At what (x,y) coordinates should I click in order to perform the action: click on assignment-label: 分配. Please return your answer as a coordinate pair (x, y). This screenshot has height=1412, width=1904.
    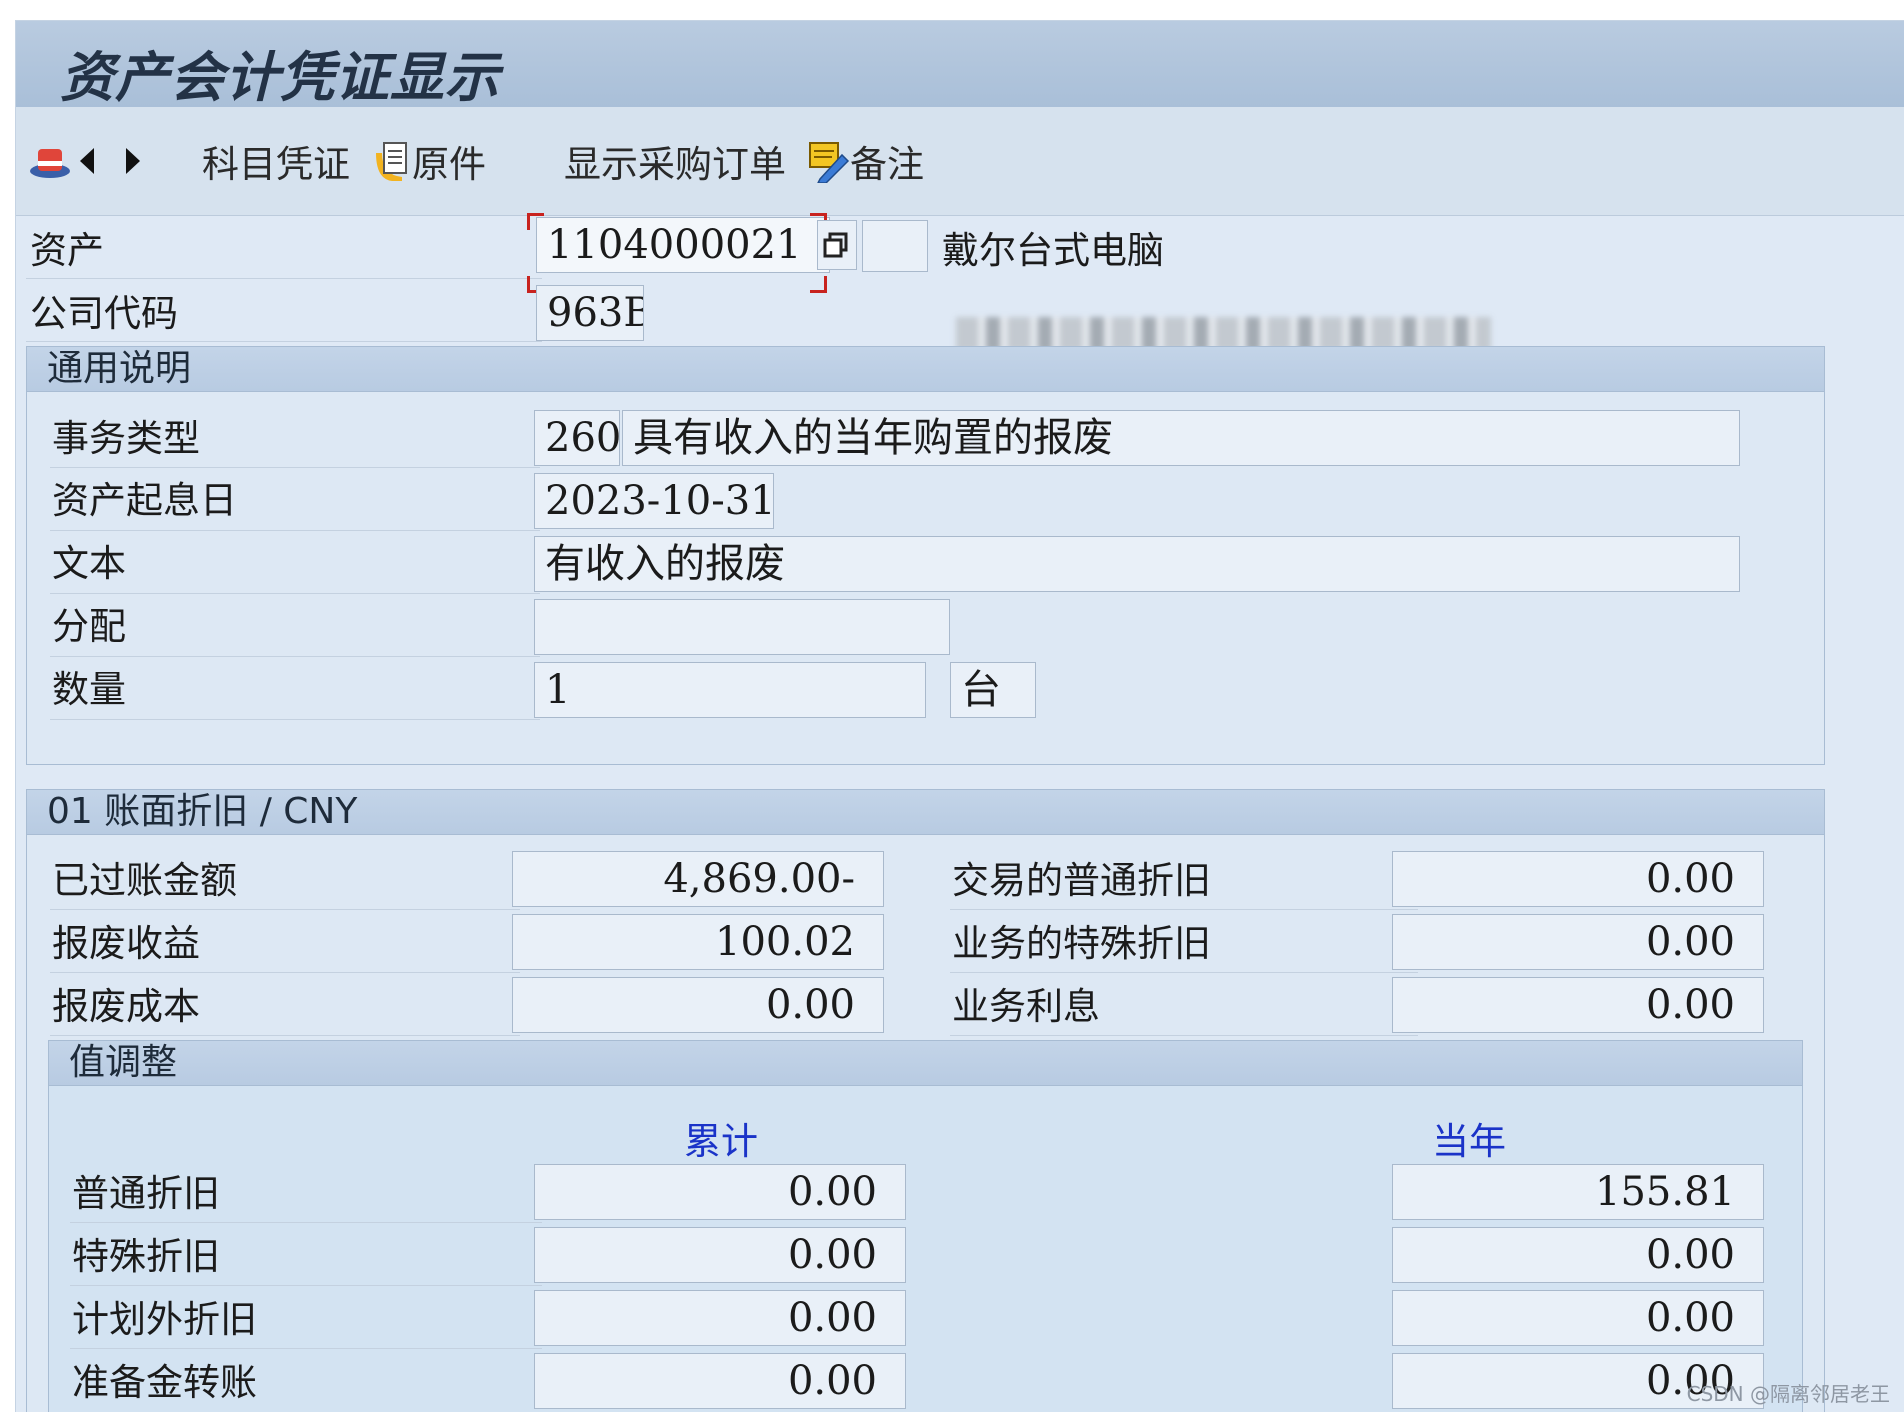
    Looking at the image, I should click on (89, 626).